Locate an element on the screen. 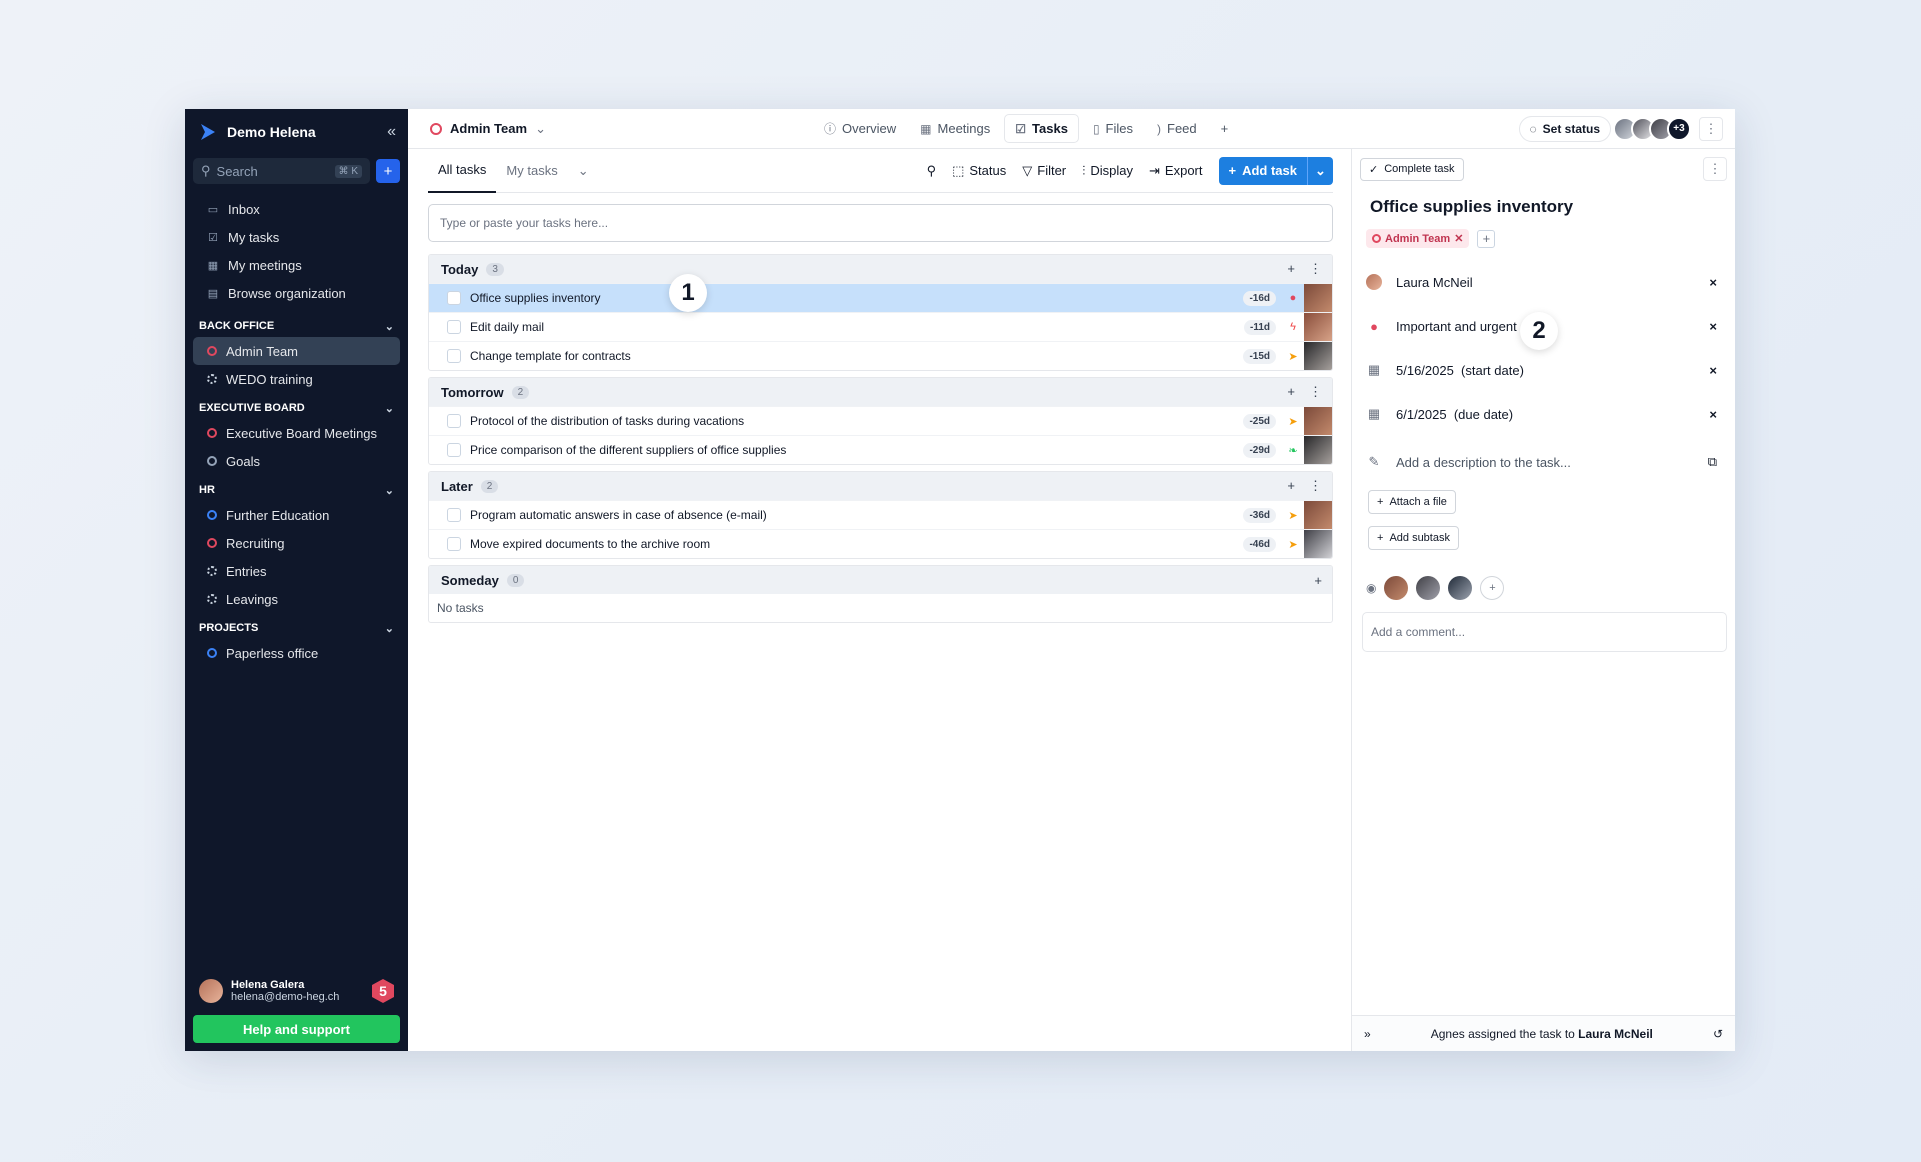 The width and height of the screenshot is (1921, 1162). expand-icon: » is located at coordinates (1367, 1034).